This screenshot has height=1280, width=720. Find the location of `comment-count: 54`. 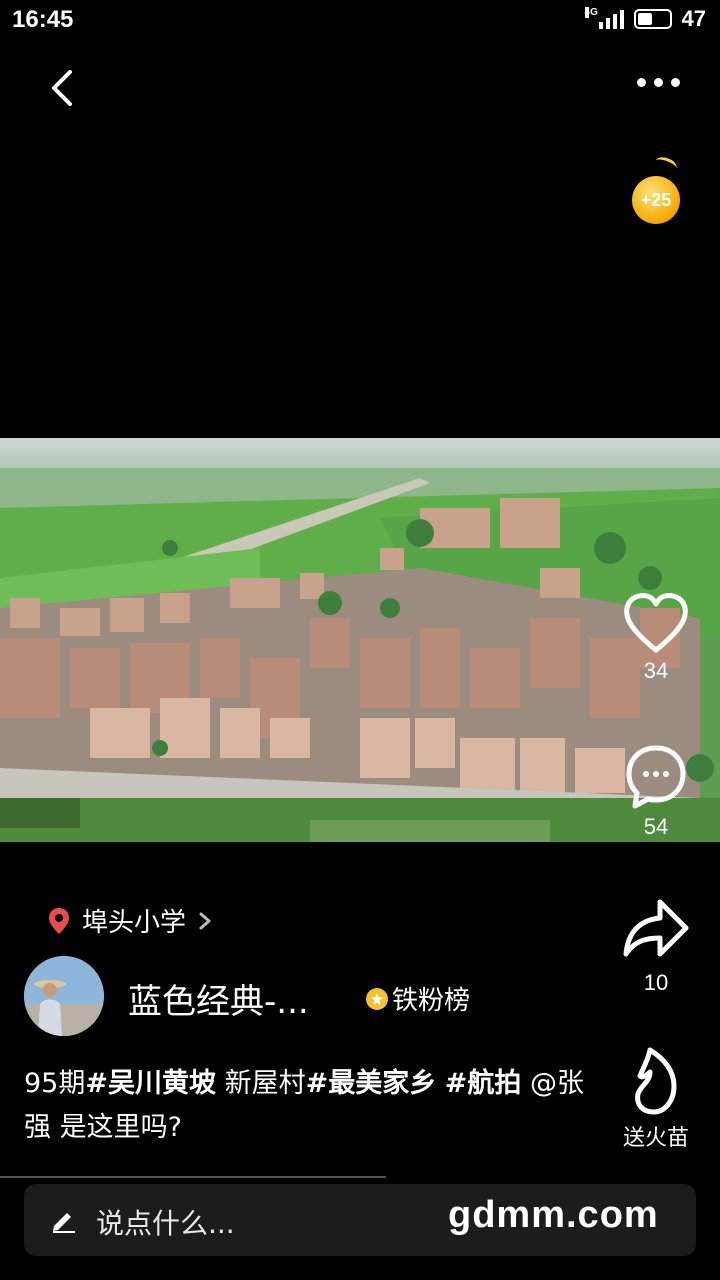

comment-count: 54 is located at coordinates (656, 826).